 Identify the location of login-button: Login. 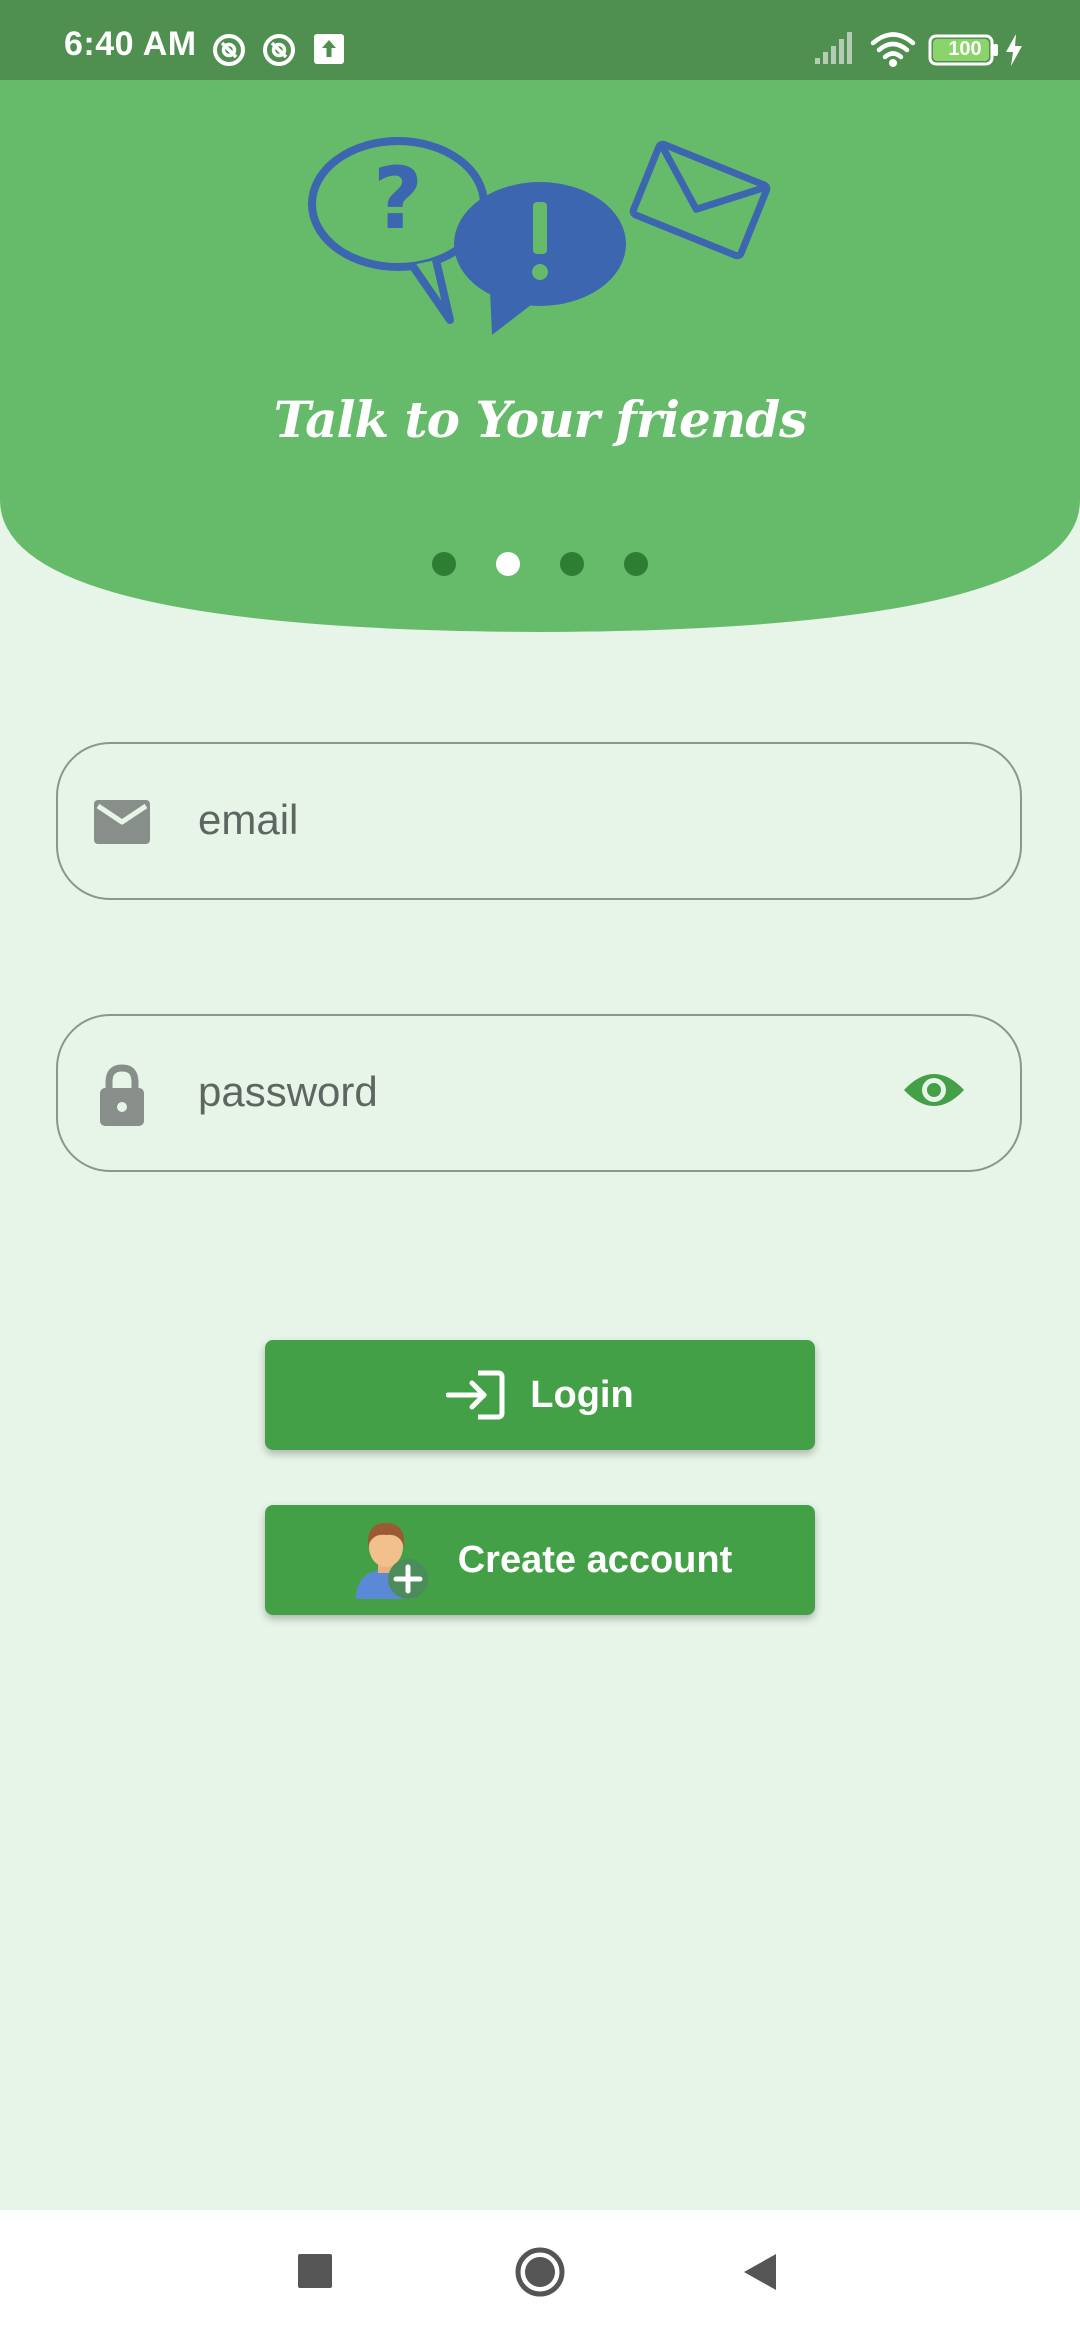
(540, 1395).